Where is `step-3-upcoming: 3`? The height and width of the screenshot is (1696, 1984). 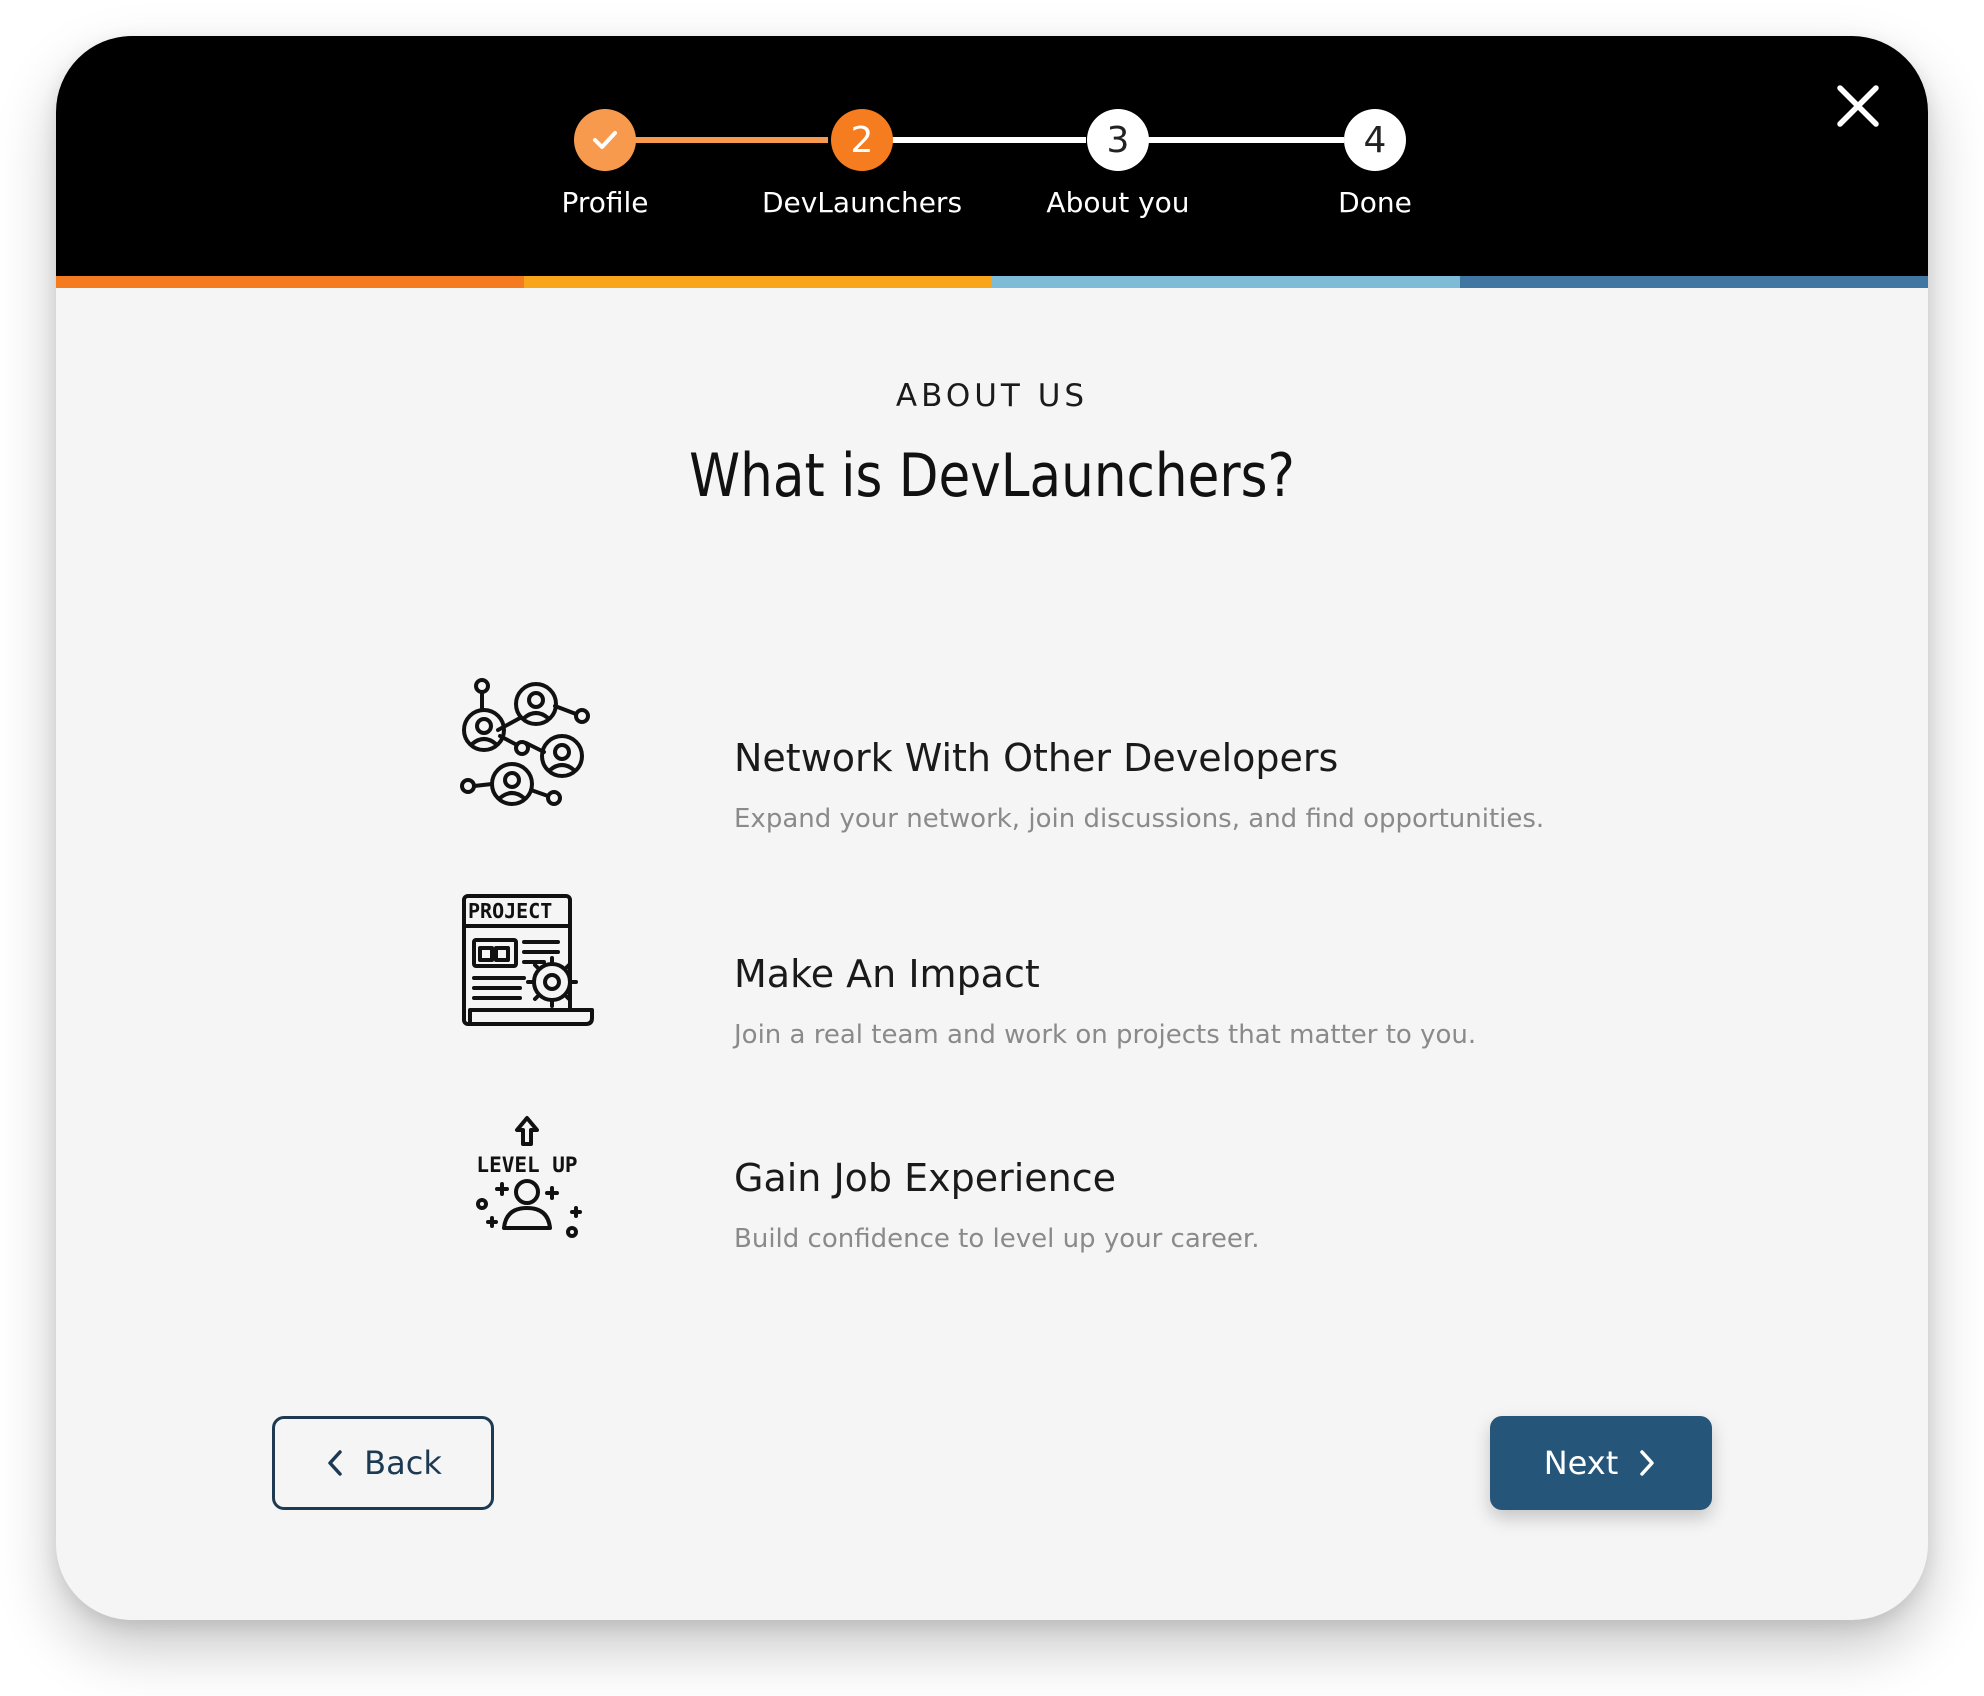 step-3-upcoming: 3 is located at coordinates (1118, 140).